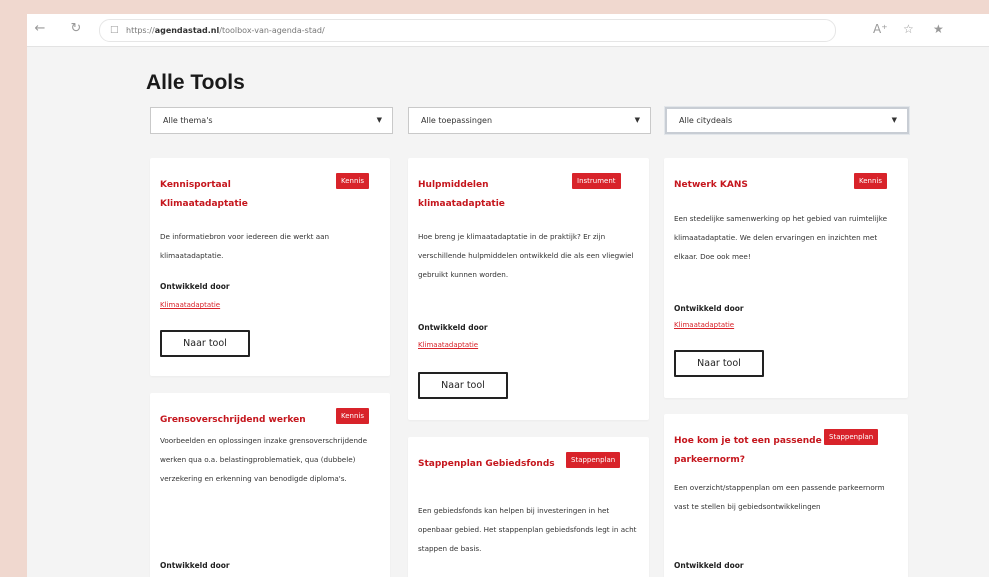 The image size is (989, 577). I want to click on back-icon: ←, so click(40, 29).